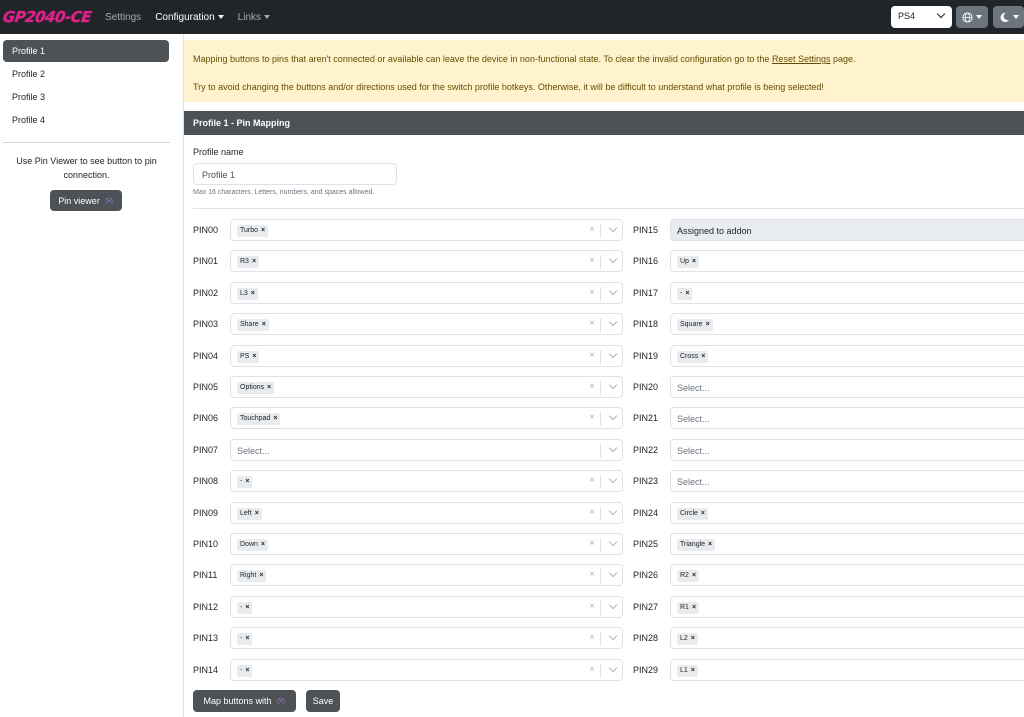 The width and height of the screenshot is (1024, 717). I want to click on pin-select: Circle ×, so click(847, 513).